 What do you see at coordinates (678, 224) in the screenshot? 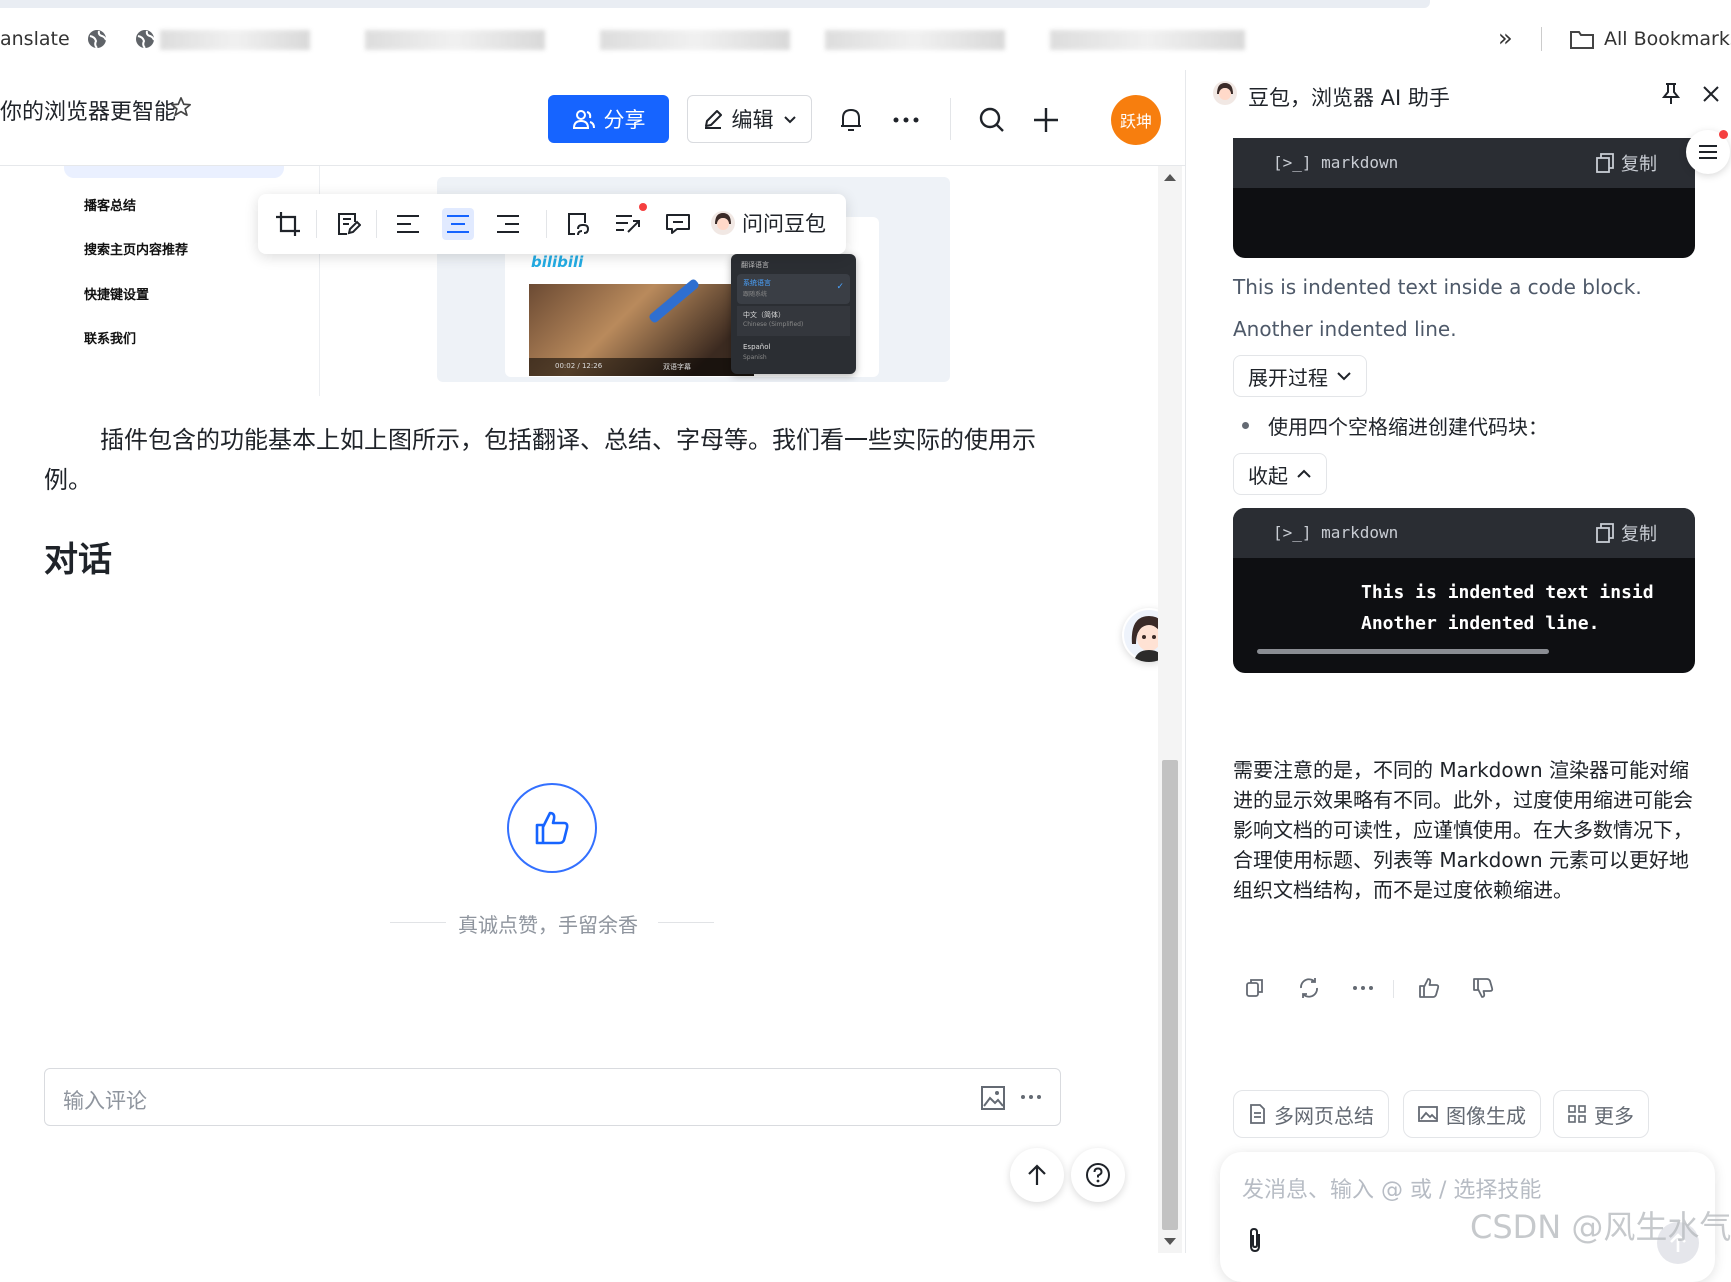
I see `comment-icon` at bounding box center [678, 224].